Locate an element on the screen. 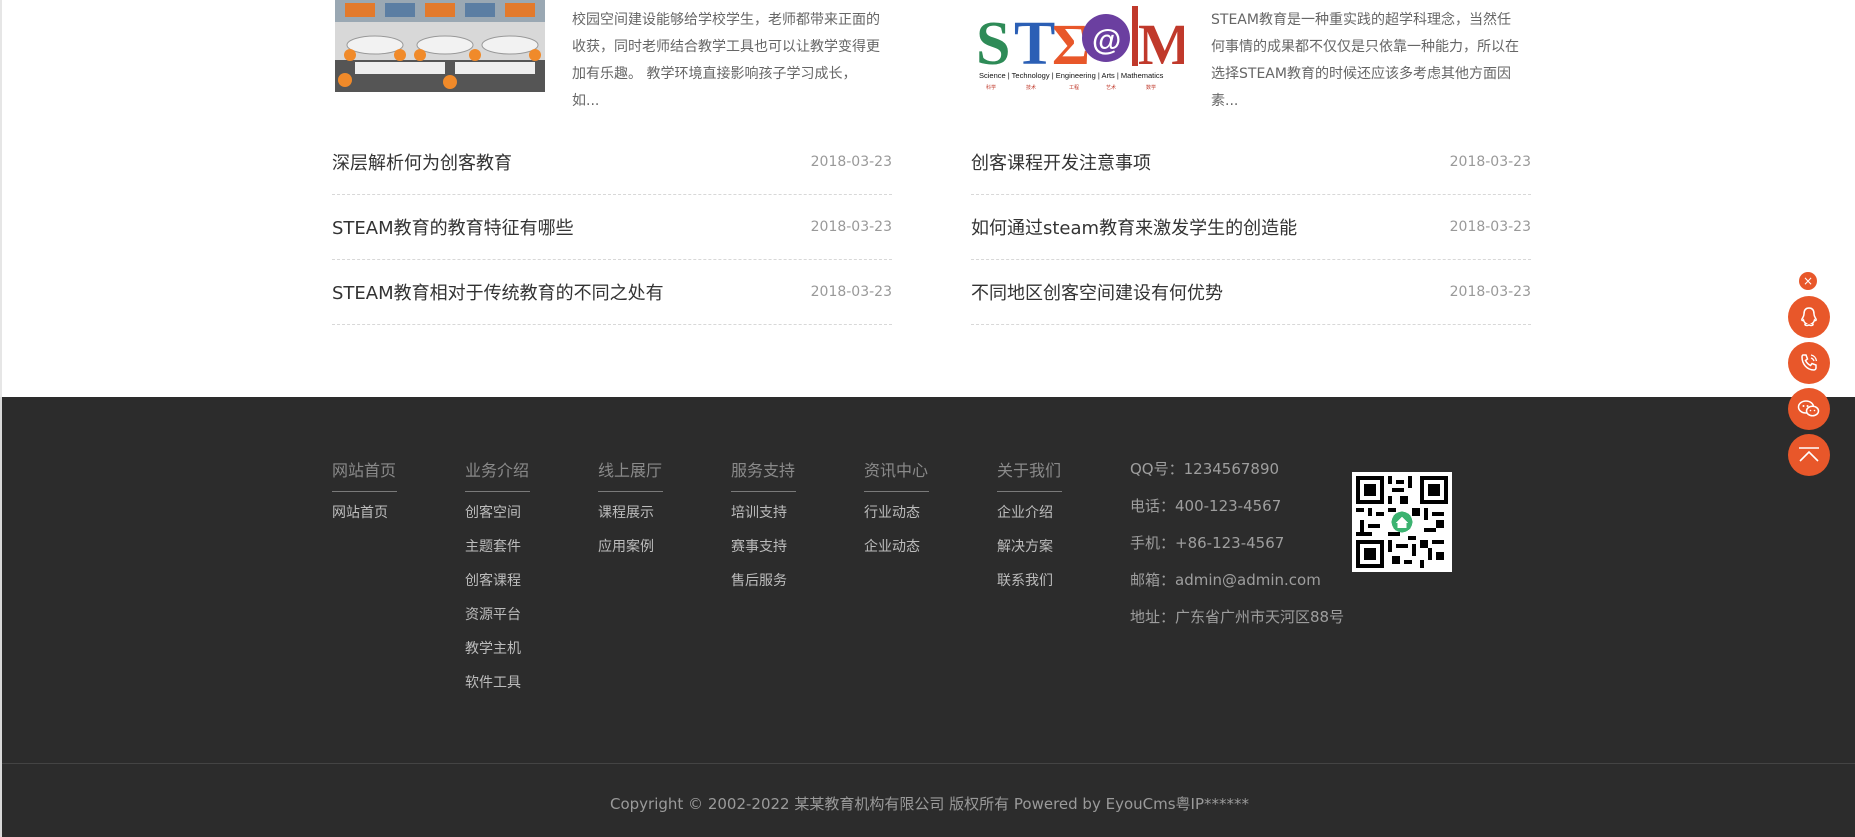 Image resolution: width=1855 pixels, height=837 pixels. footer-nav-link: 创客课程 is located at coordinates (497, 581).